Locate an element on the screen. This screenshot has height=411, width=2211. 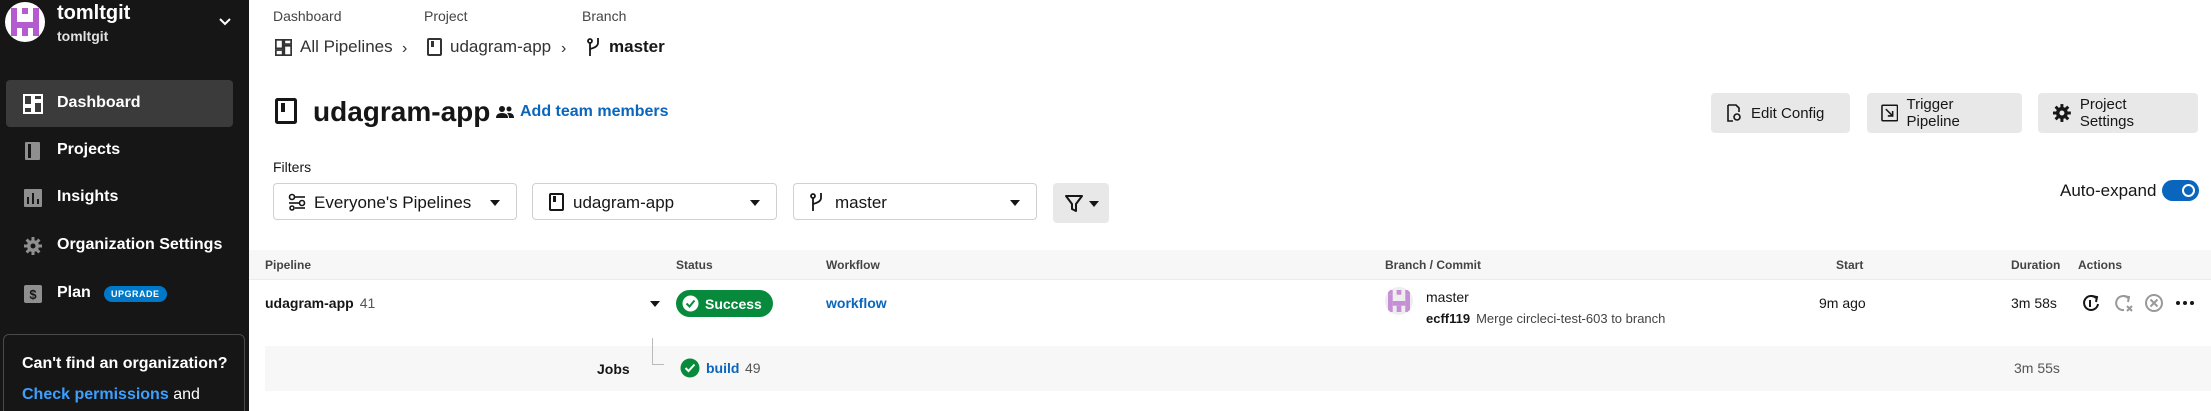
insights-icon is located at coordinates (33, 198).